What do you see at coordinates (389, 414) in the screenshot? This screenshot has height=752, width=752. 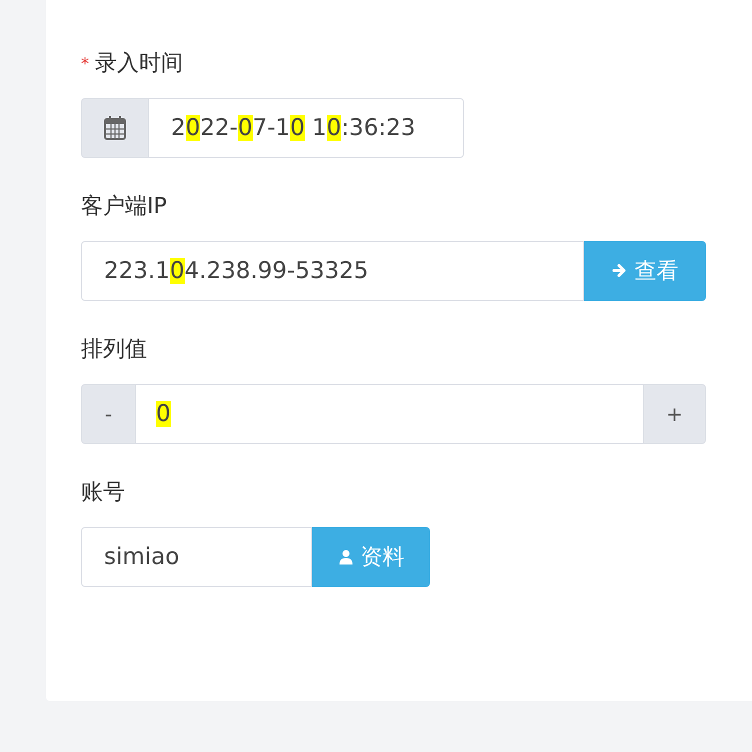 I see `input-field: 0` at bounding box center [389, 414].